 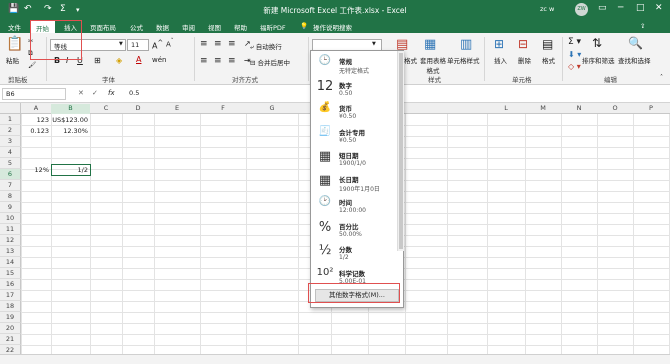 I want to click on minimize-icon: ─, so click(x=620, y=8).